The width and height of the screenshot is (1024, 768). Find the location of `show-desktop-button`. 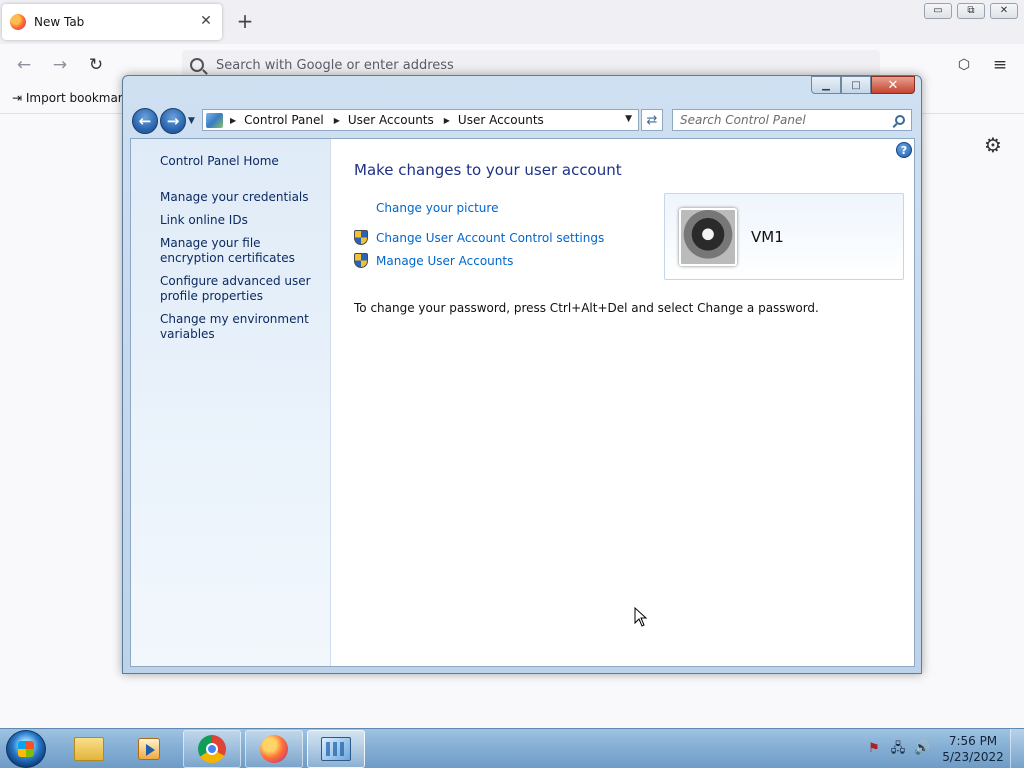

show-desktop-button is located at coordinates (1017, 748).